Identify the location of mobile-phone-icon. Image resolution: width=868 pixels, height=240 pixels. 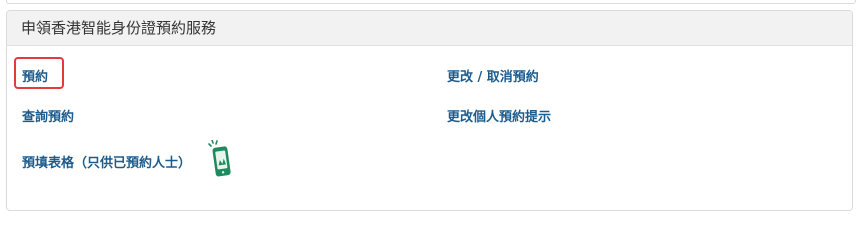
(221, 158).